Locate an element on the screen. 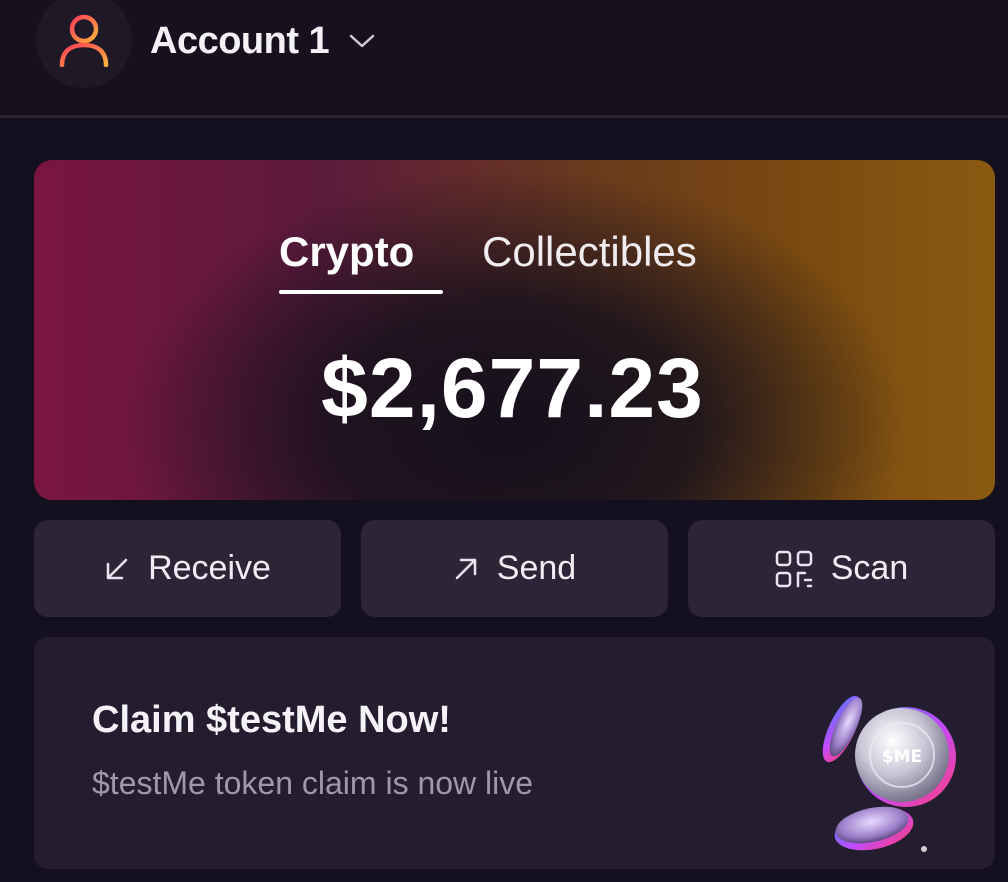  tab-collectibles: Collectibles is located at coordinates (589, 252).